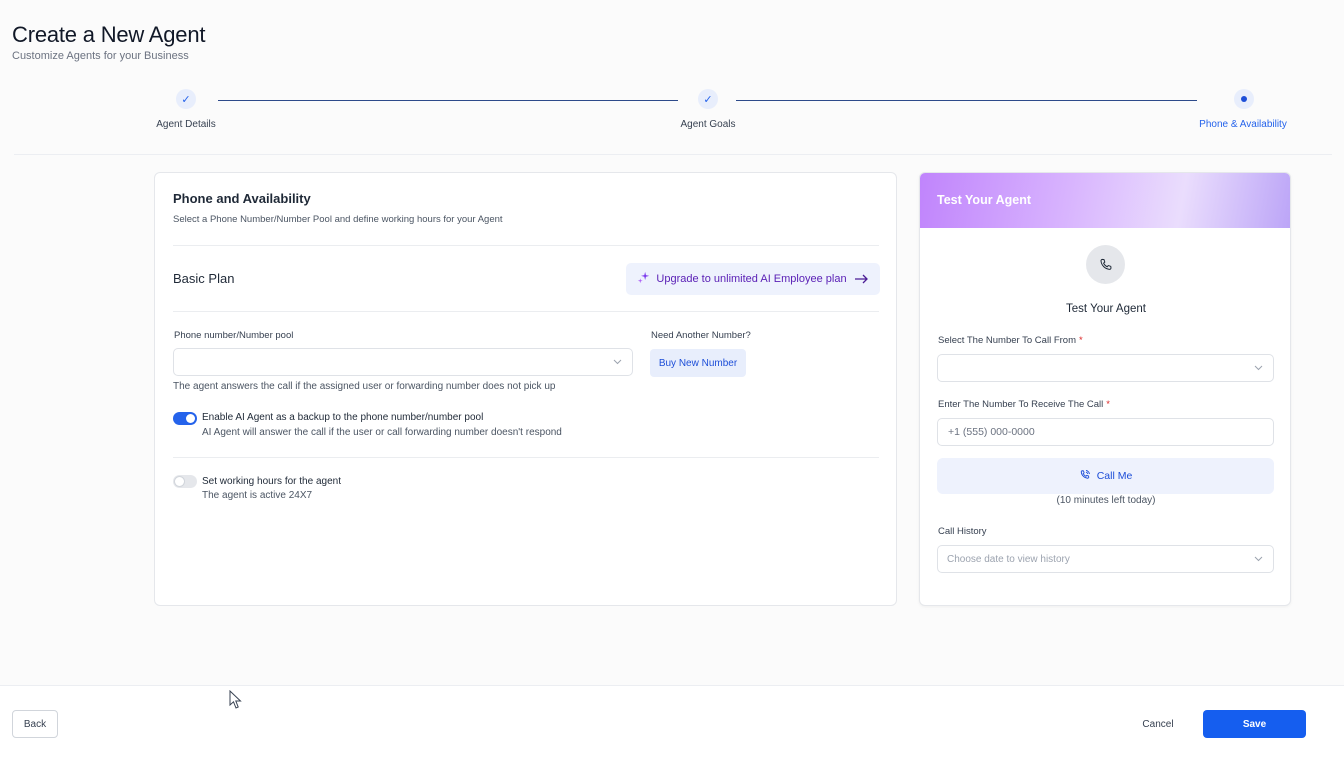 The height and width of the screenshot is (762, 1344). Describe the element at coordinates (403, 362) in the screenshot. I see `phone-number-pool-select` at that location.